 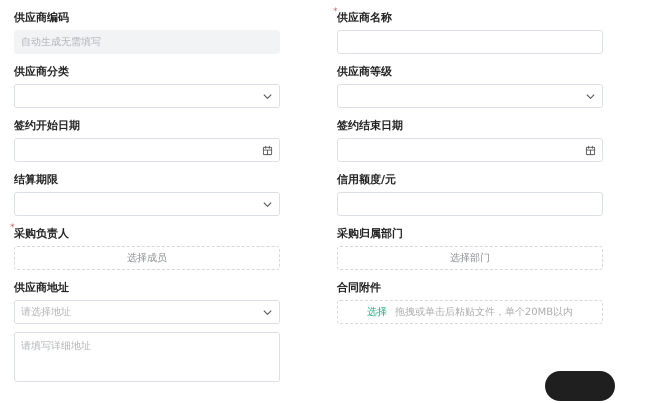 What do you see at coordinates (147, 357) in the screenshot?
I see `address-textarea: 请填写详细地址` at bounding box center [147, 357].